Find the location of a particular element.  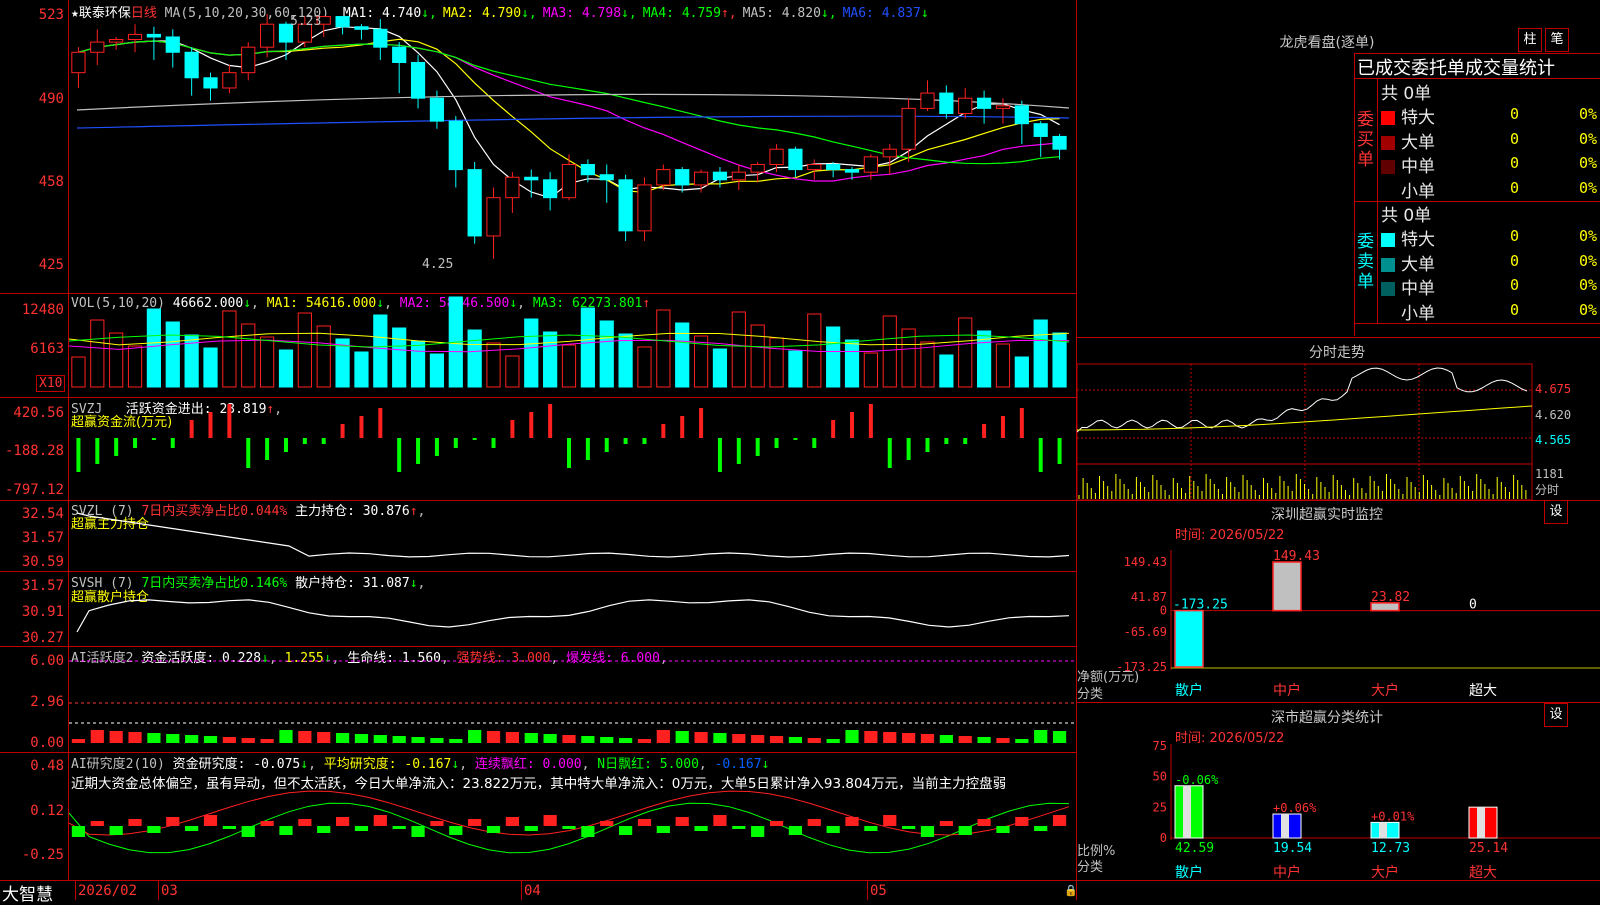

activity-chart is located at coordinates (572, 699).